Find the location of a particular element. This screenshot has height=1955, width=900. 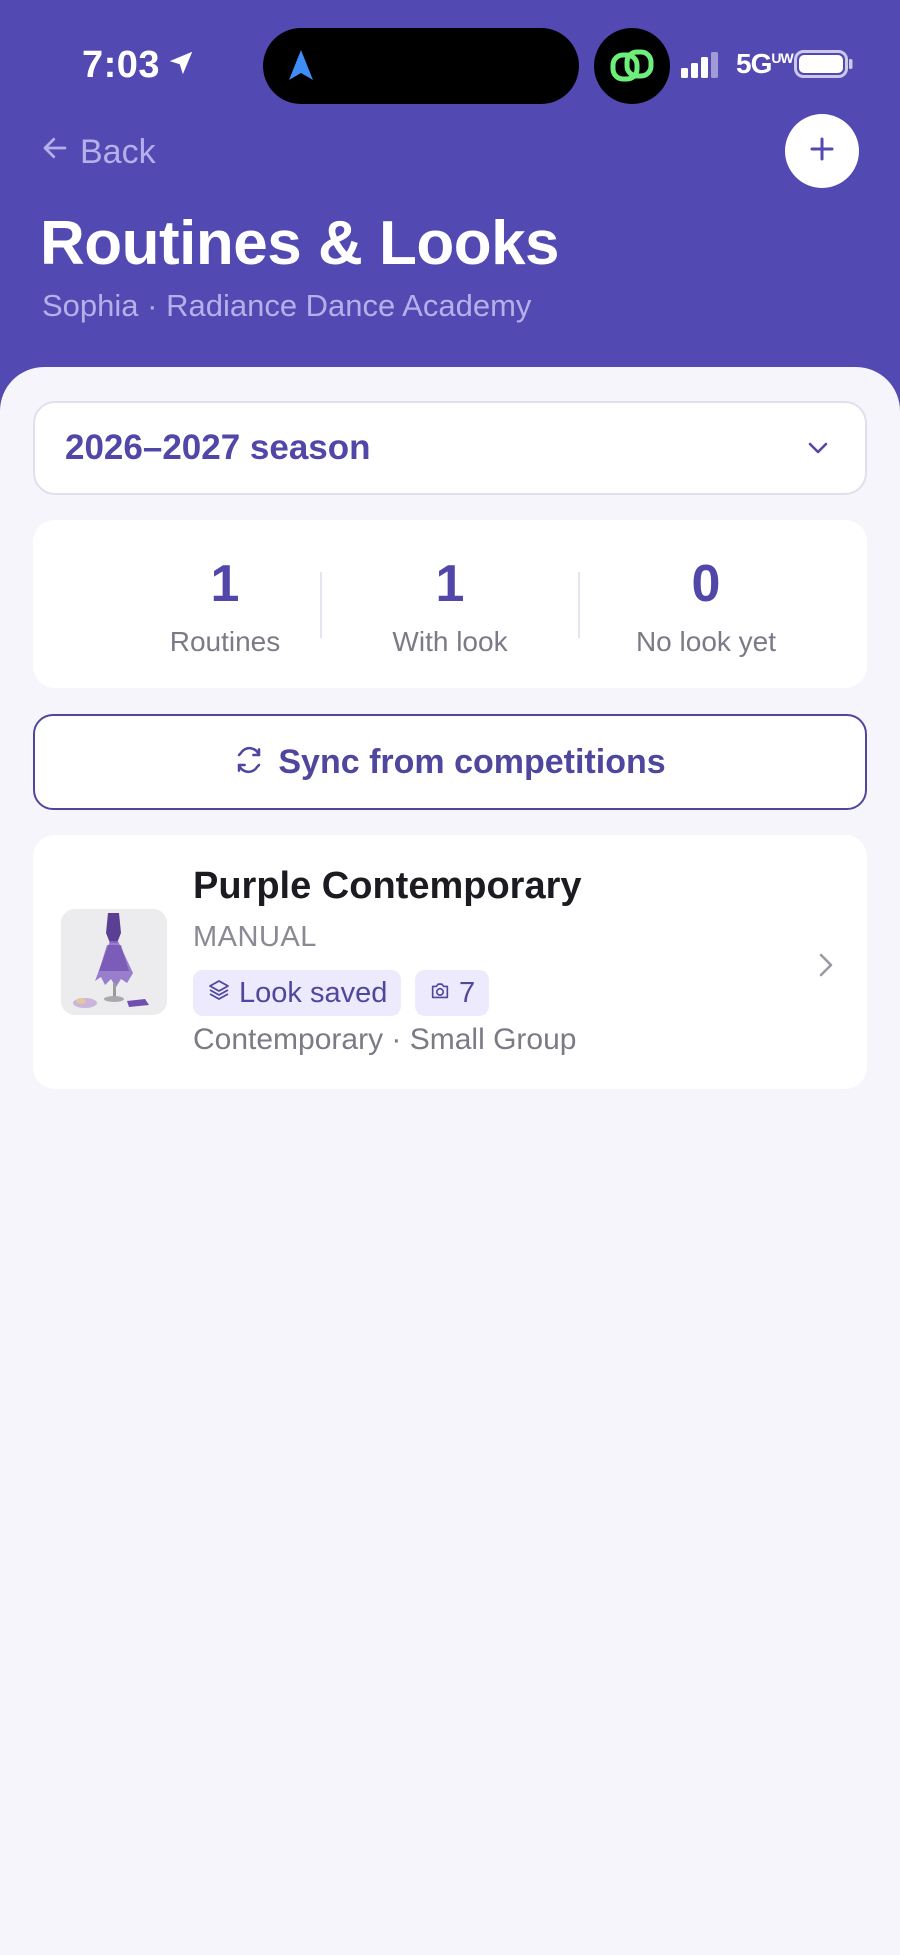

battery-icon is located at coordinates (824, 66).